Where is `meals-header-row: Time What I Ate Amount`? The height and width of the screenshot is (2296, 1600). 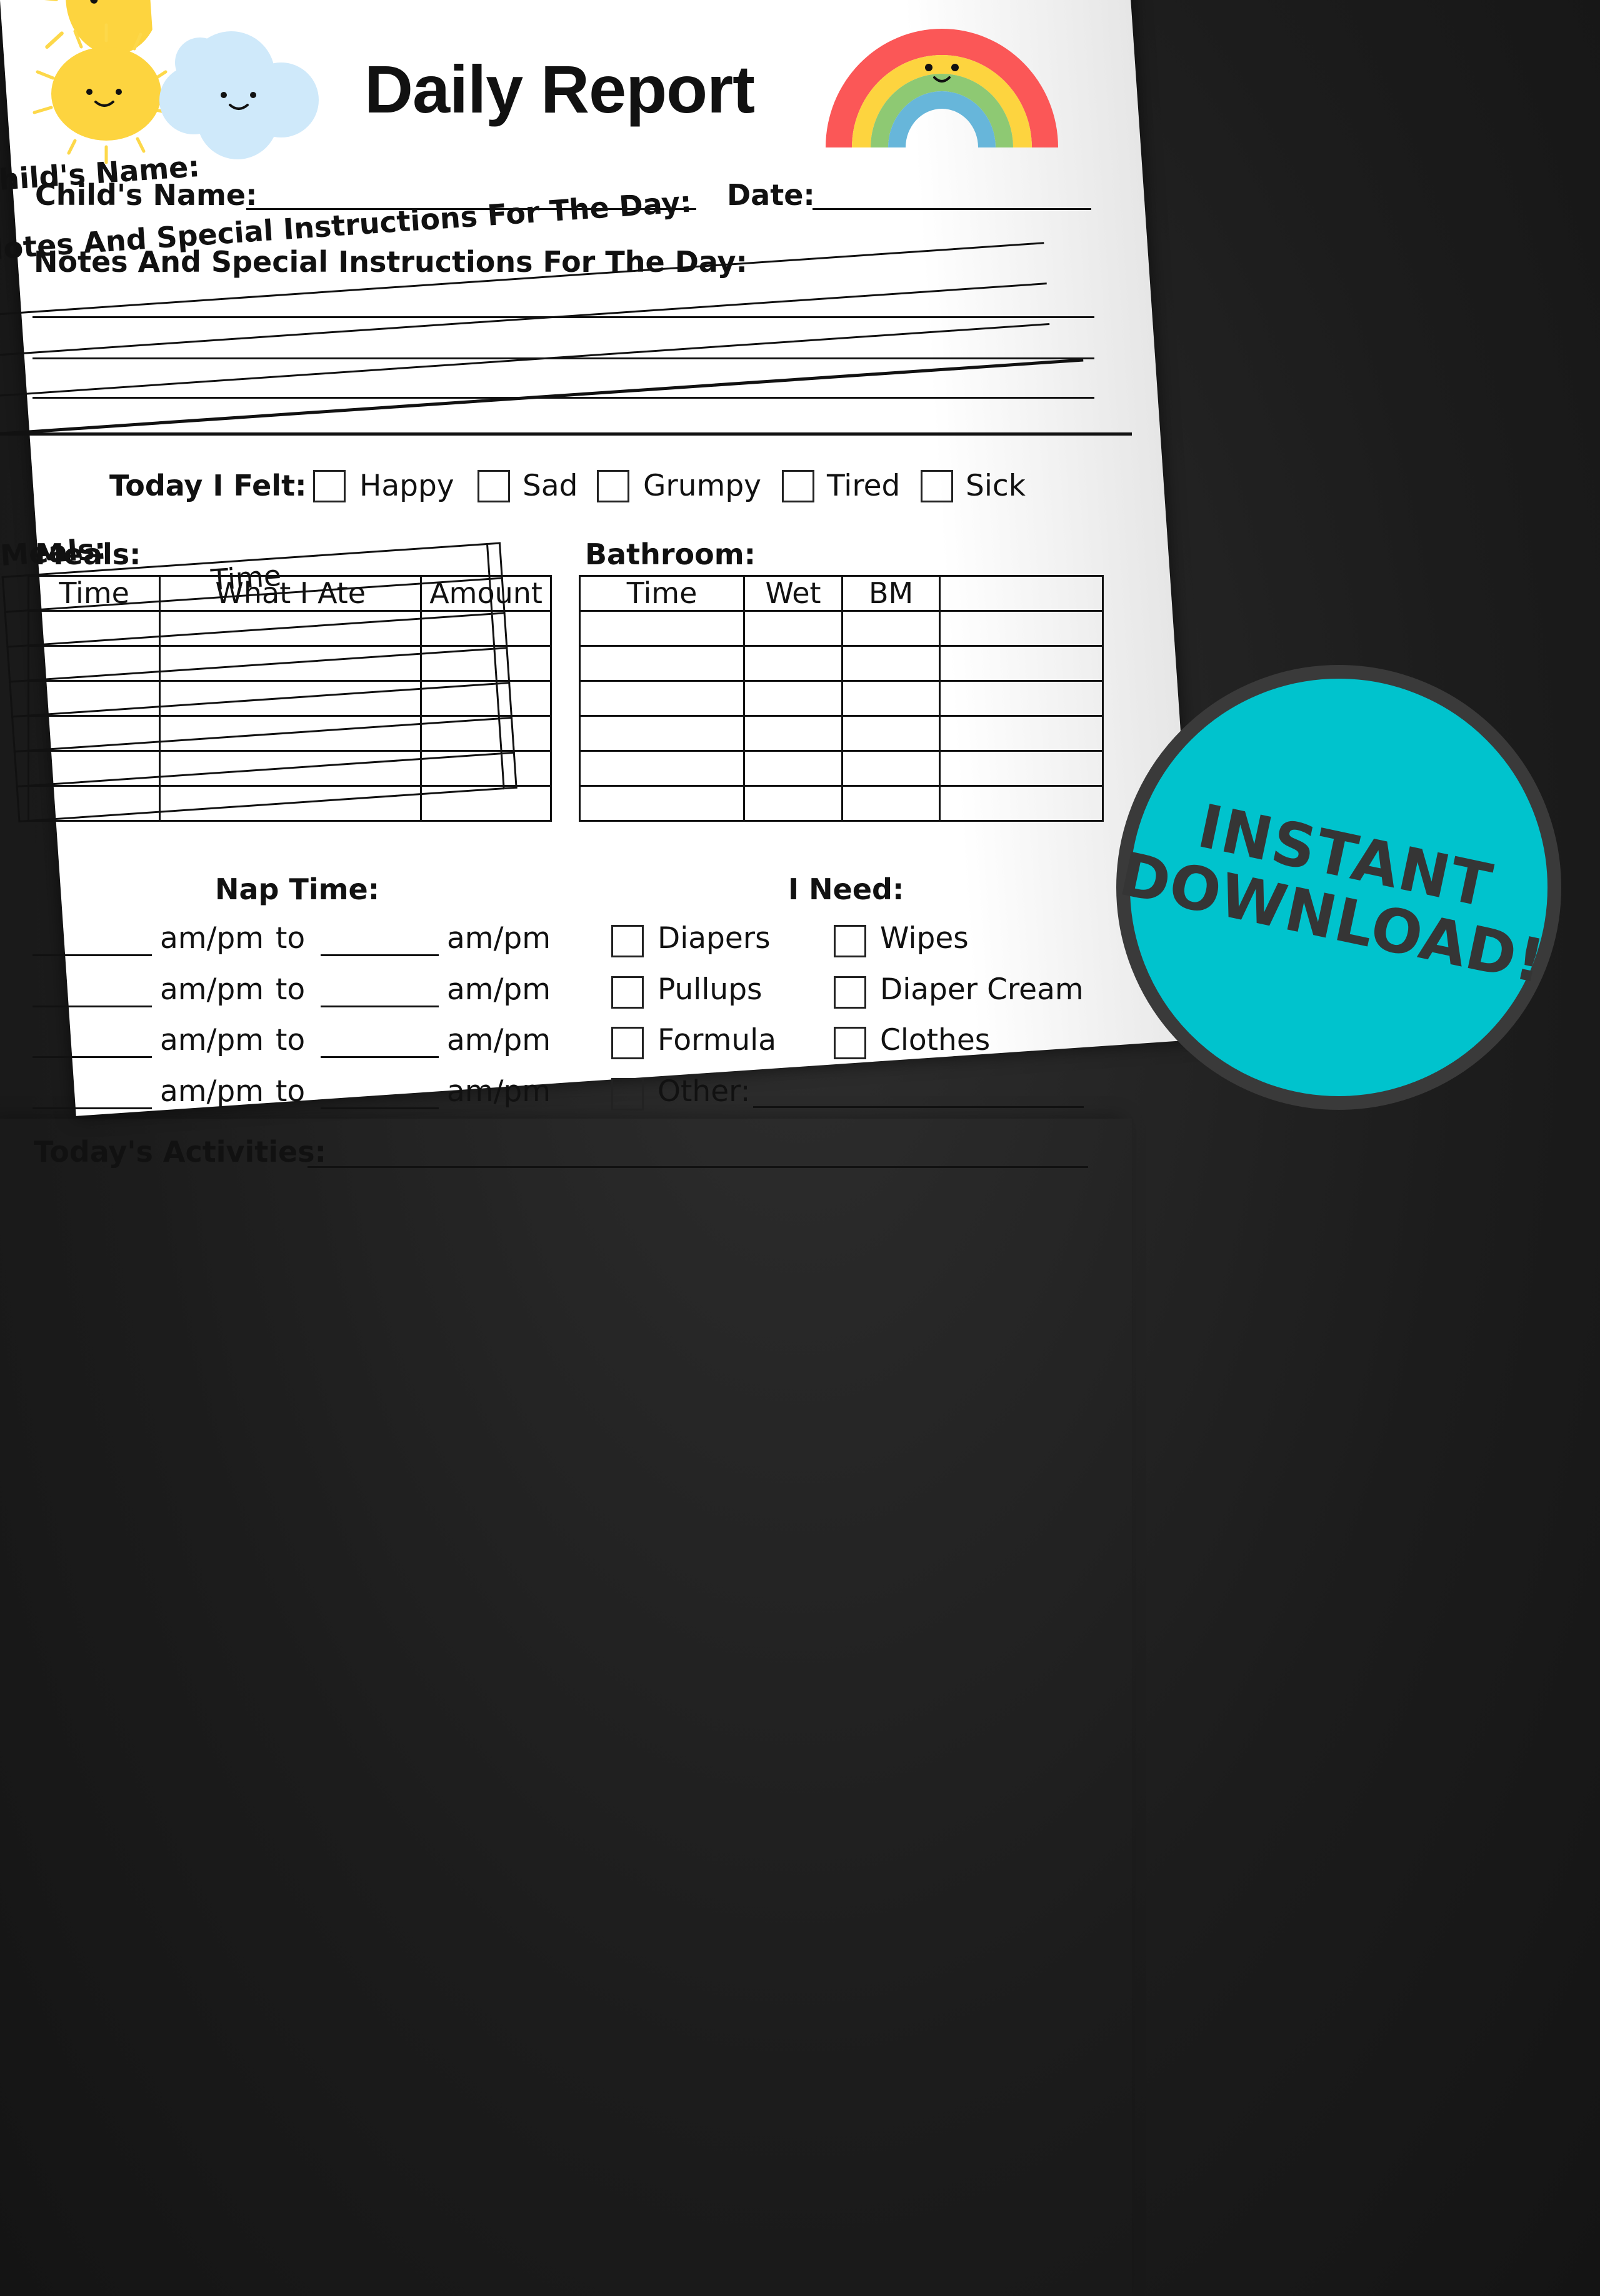 meals-header-row: Time What I Ate Amount is located at coordinates (289, 593).